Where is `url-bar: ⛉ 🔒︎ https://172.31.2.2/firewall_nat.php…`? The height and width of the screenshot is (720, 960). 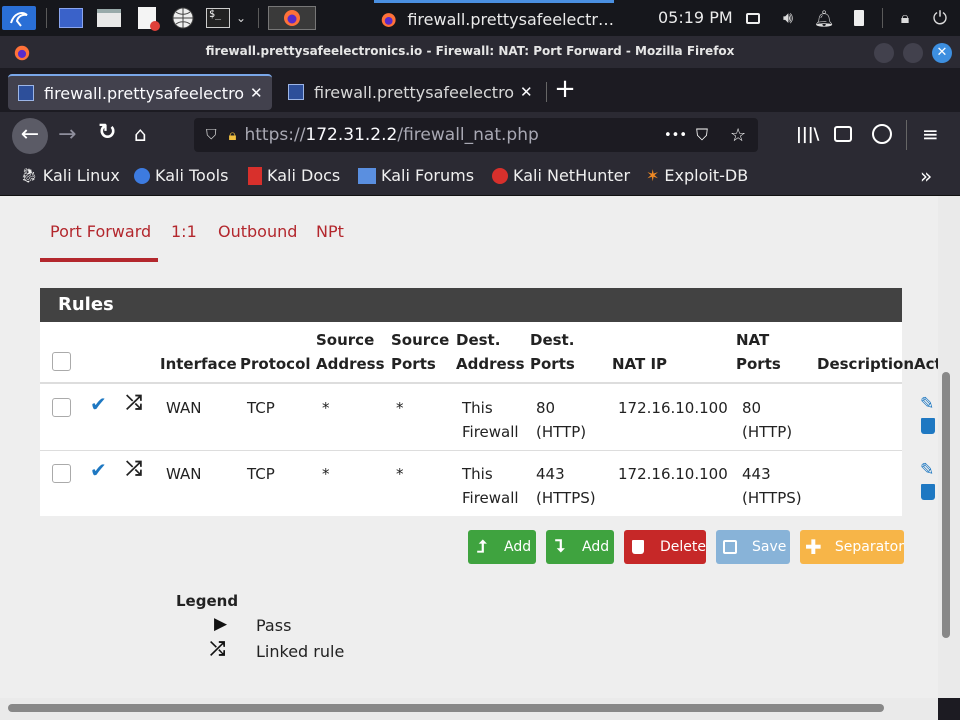 url-bar: ⛉ 🔒︎ https://172.31.2.2/firewall_nat.php… is located at coordinates (476, 135).